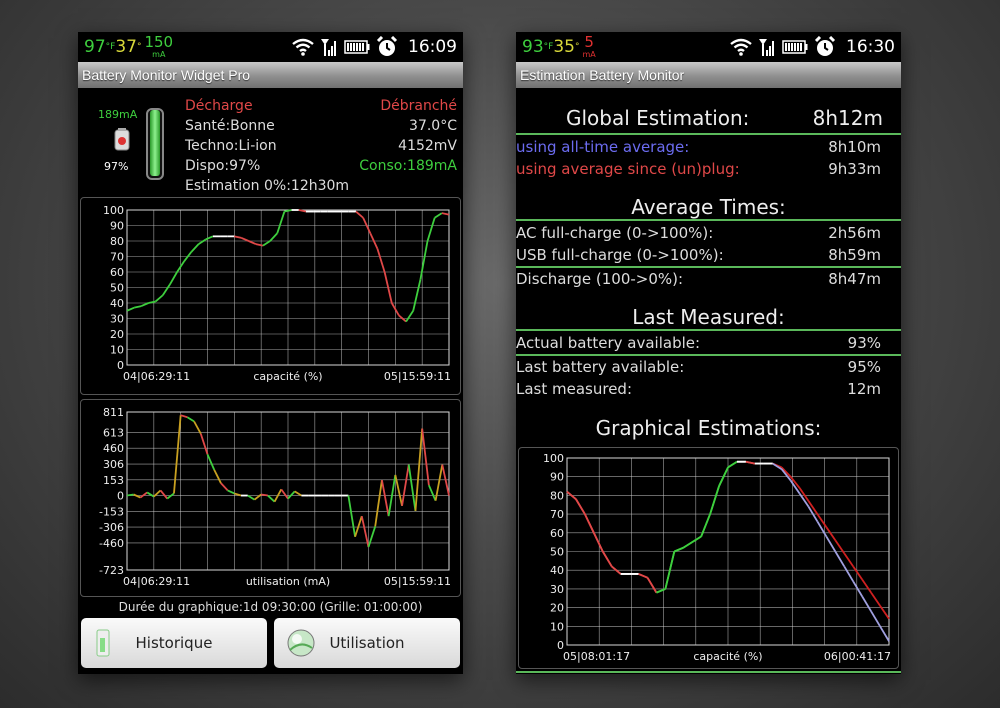 This screenshot has height=708, width=1000. Describe the element at coordinates (120, 496) in the screenshot. I see `y-tick-label: 0` at that location.